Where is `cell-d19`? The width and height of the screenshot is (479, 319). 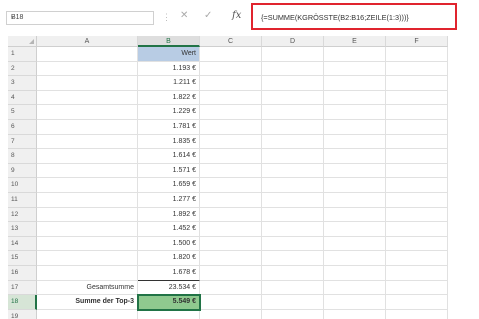
cell-d19 is located at coordinates (293, 314).